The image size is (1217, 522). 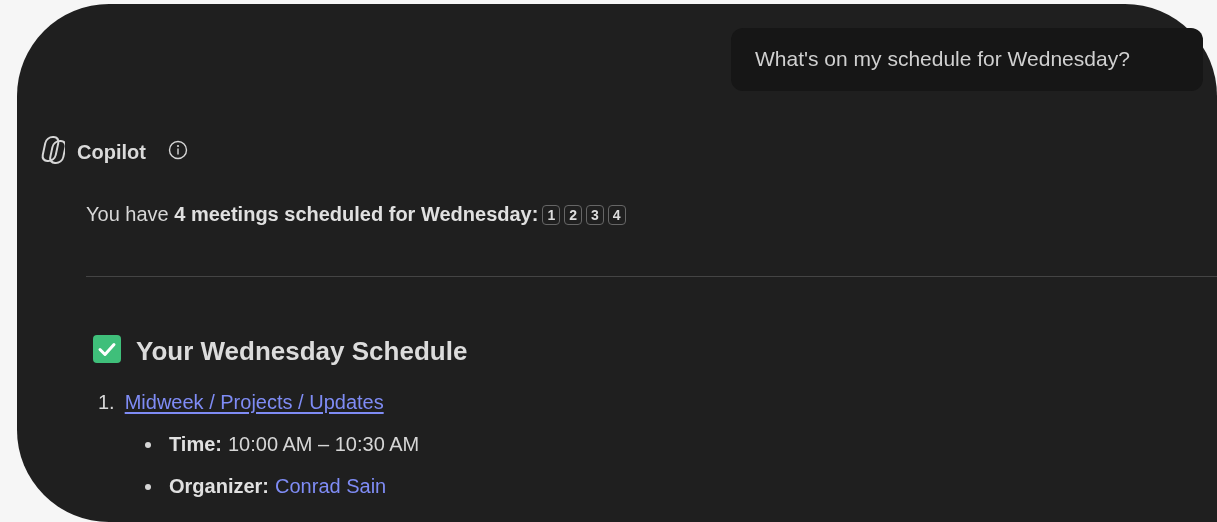 What do you see at coordinates (177, 150) in the screenshot?
I see `info-icon` at bounding box center [177, 150].